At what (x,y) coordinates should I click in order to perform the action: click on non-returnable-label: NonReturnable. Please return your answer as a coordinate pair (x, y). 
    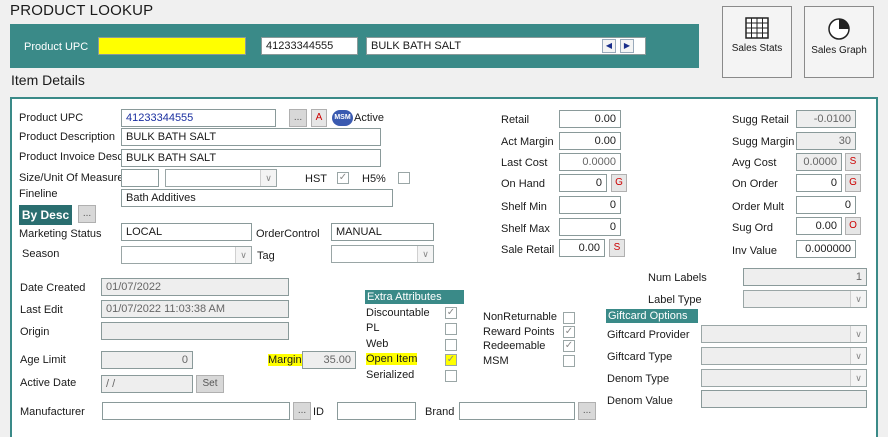
    Looking at the image, I should click on (520, 317).